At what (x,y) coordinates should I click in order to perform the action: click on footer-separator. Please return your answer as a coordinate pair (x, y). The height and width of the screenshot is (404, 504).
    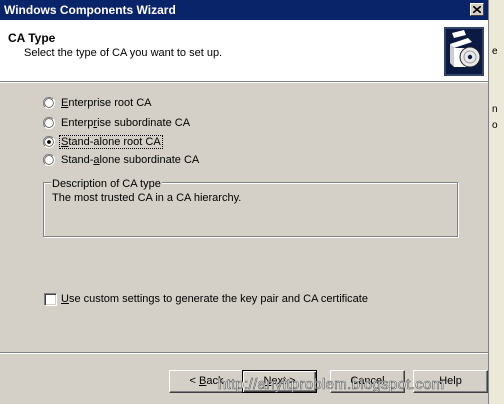
    Looking at the image, I should click on (244, 353).